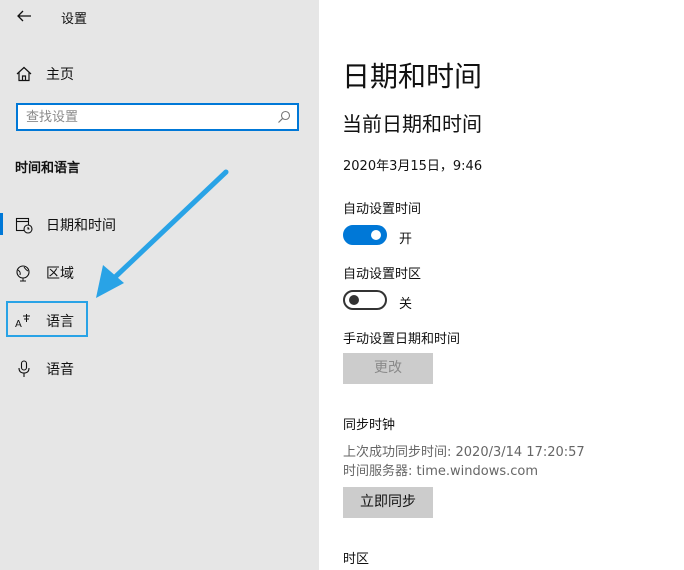  I want to click on annotation-highlight-box, so click(47, 319).